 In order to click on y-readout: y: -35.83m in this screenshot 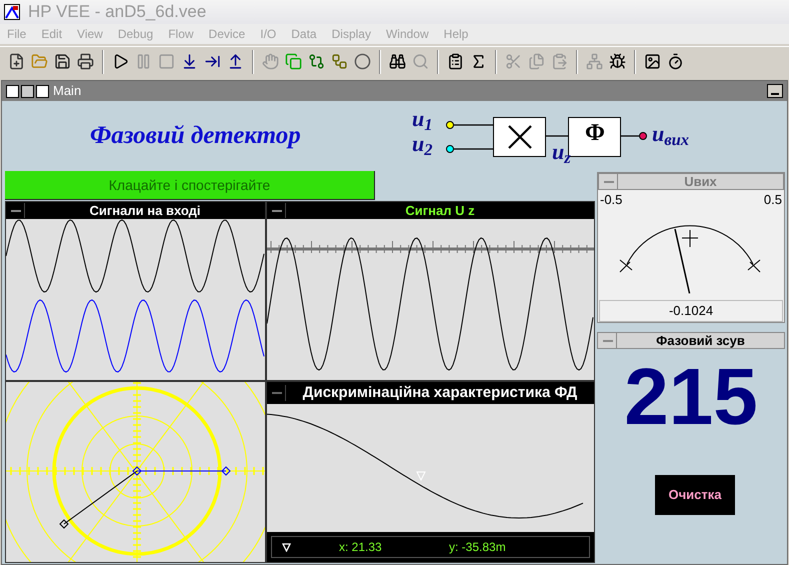, I will do `click(477, 547)`.